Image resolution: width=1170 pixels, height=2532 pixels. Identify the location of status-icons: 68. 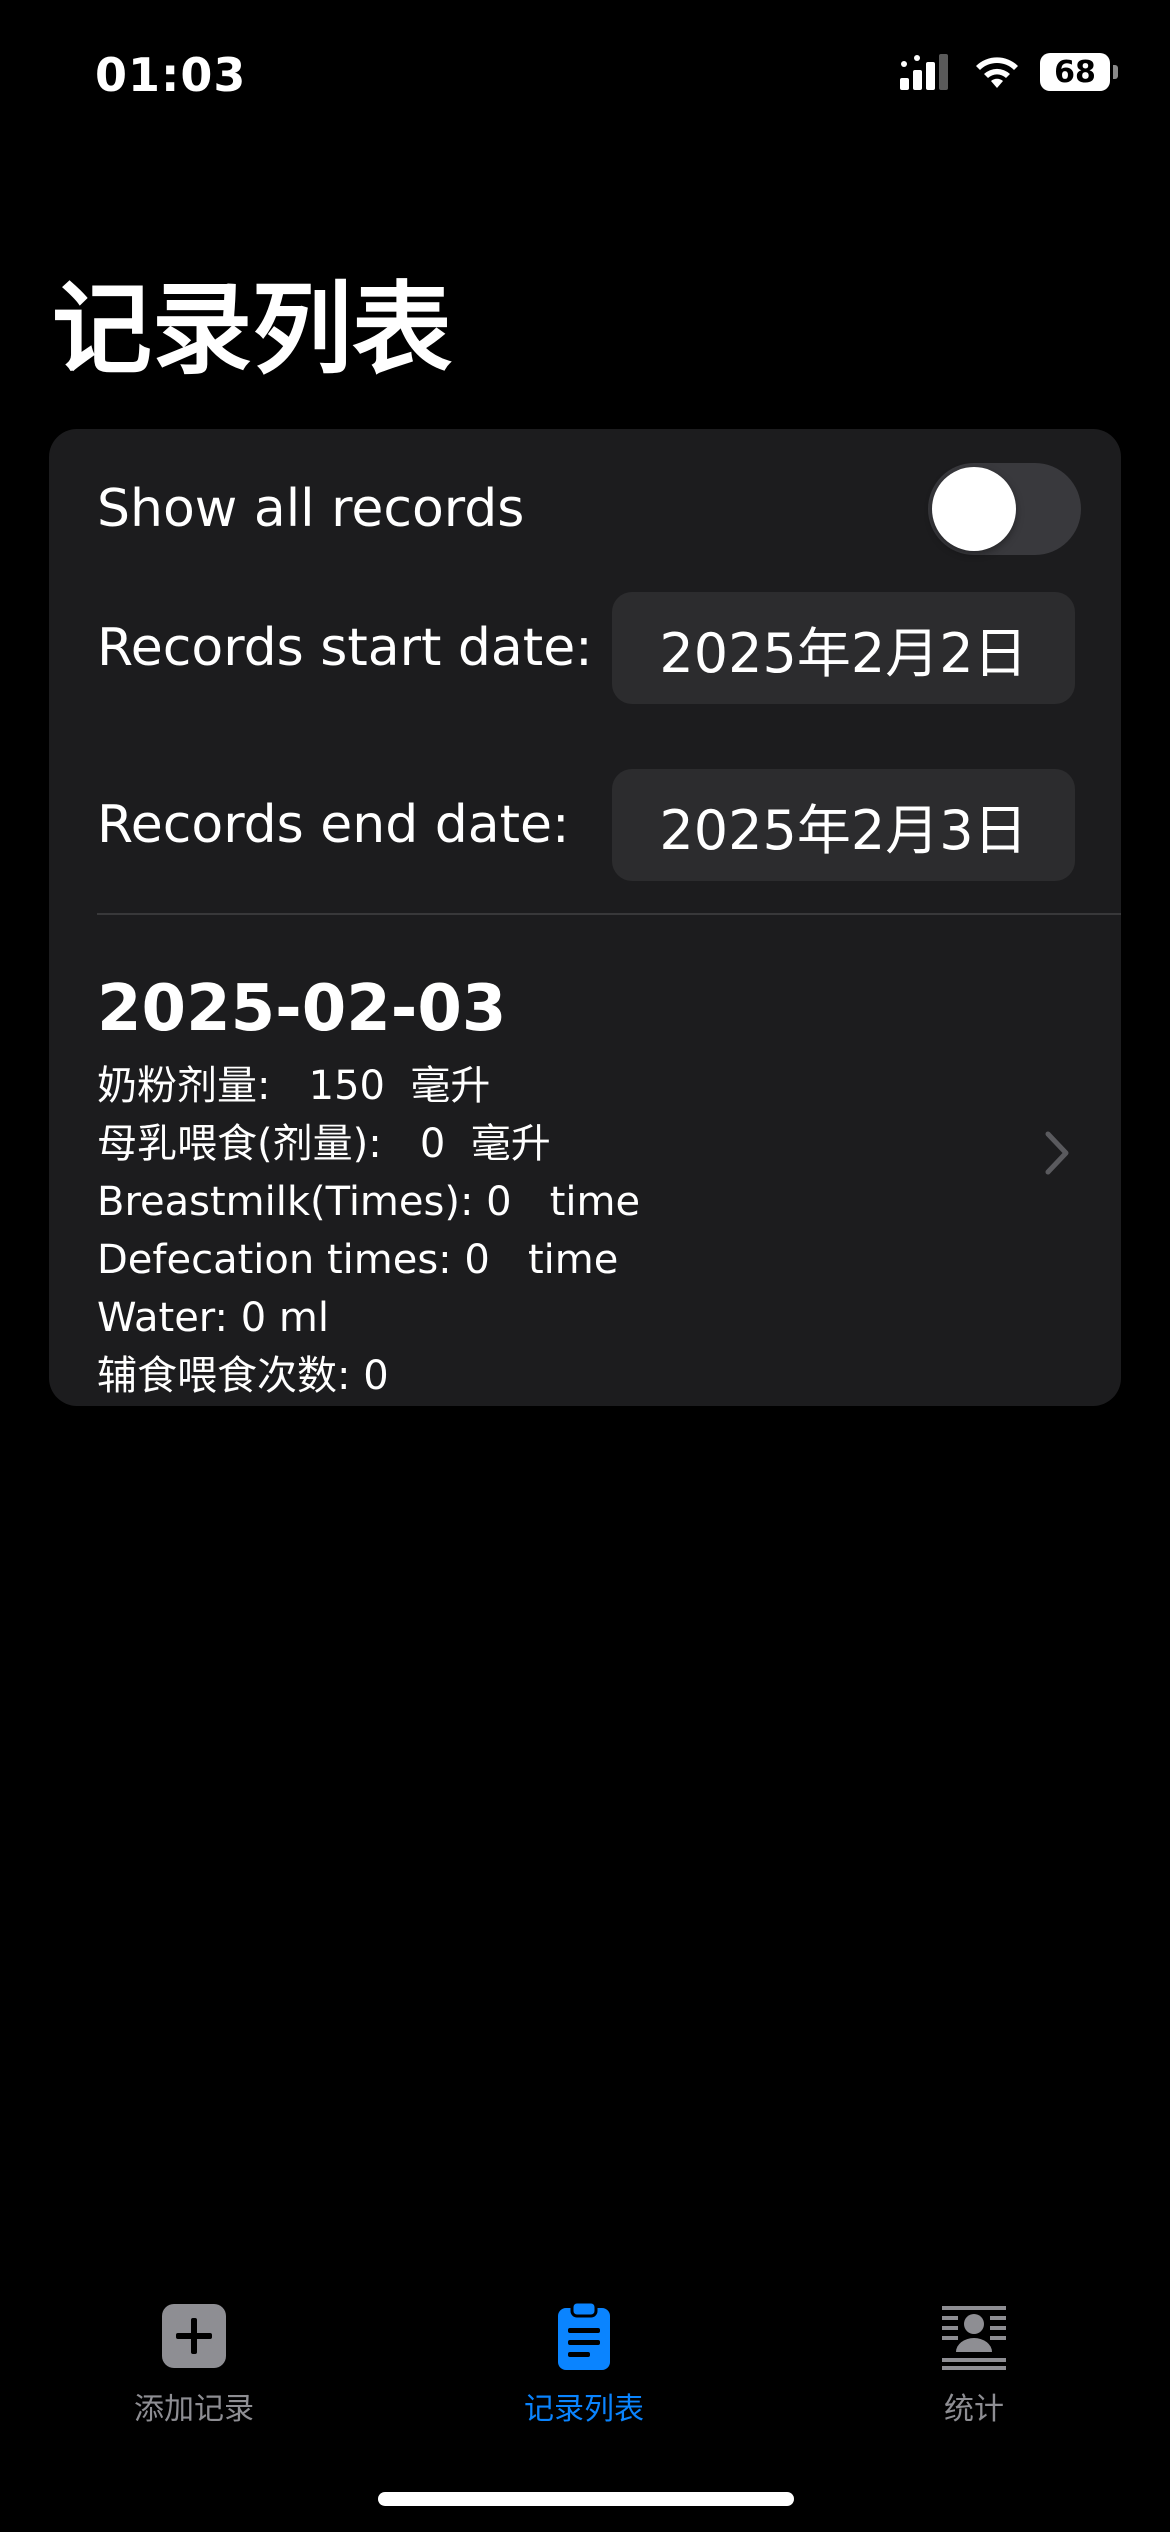
(1008, 72).